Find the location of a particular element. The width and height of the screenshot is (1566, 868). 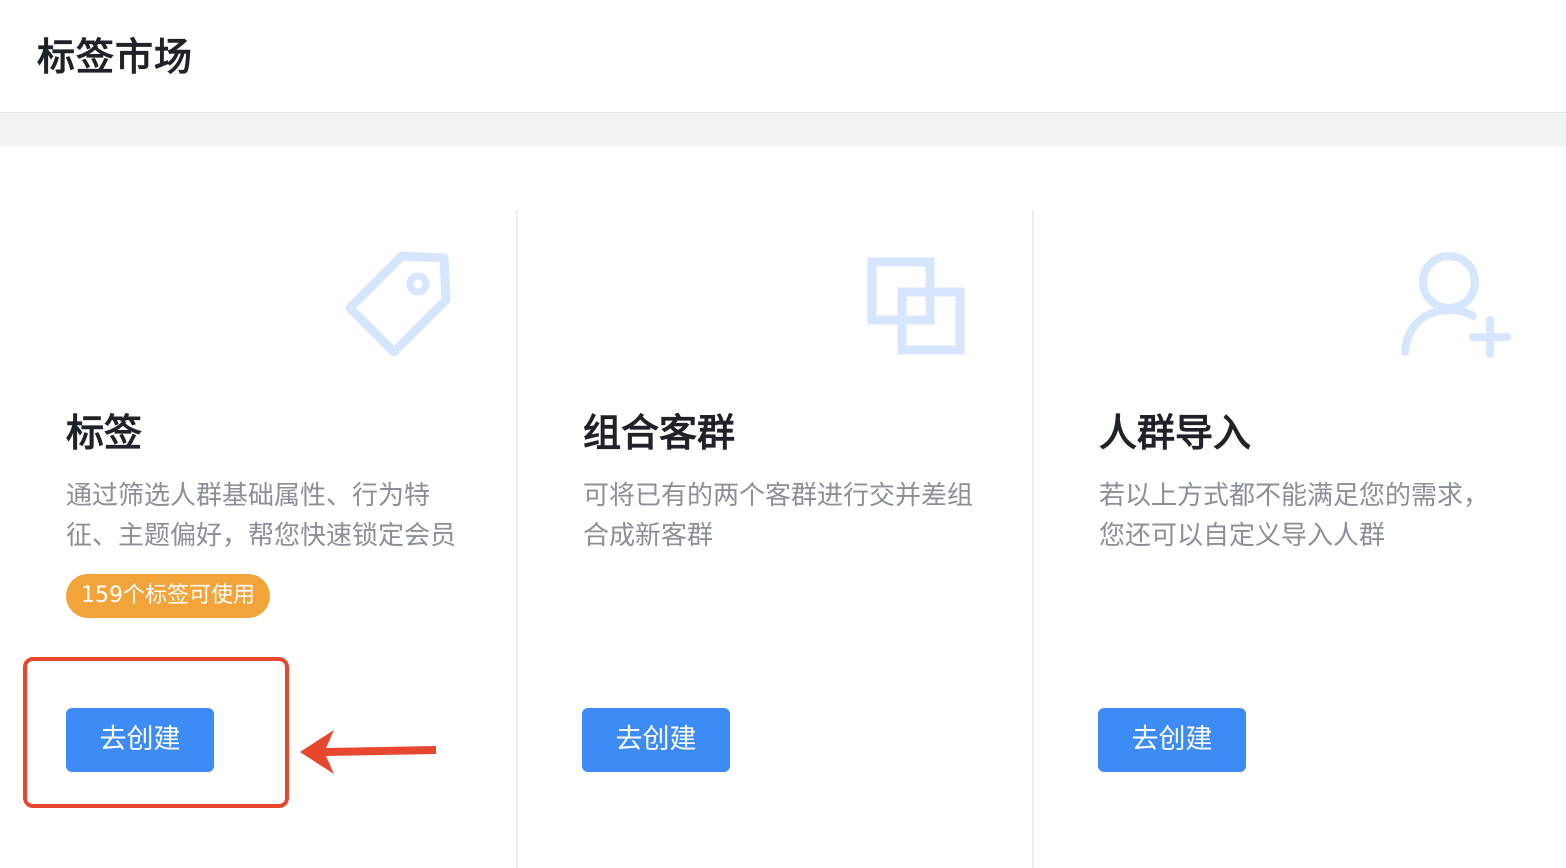

annotation-arrow-icon is located at coordinates (368, 752).